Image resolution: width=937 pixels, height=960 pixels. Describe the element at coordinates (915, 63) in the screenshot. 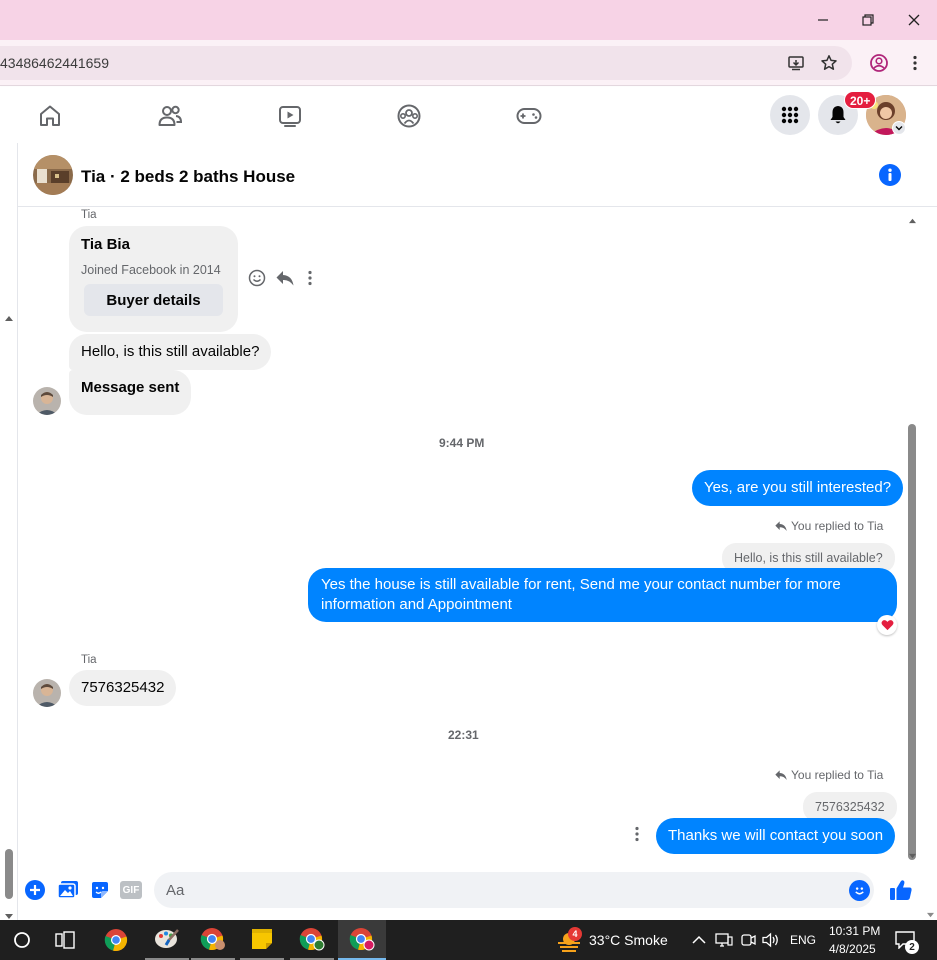

I see `browser-menu-icon` at that location.